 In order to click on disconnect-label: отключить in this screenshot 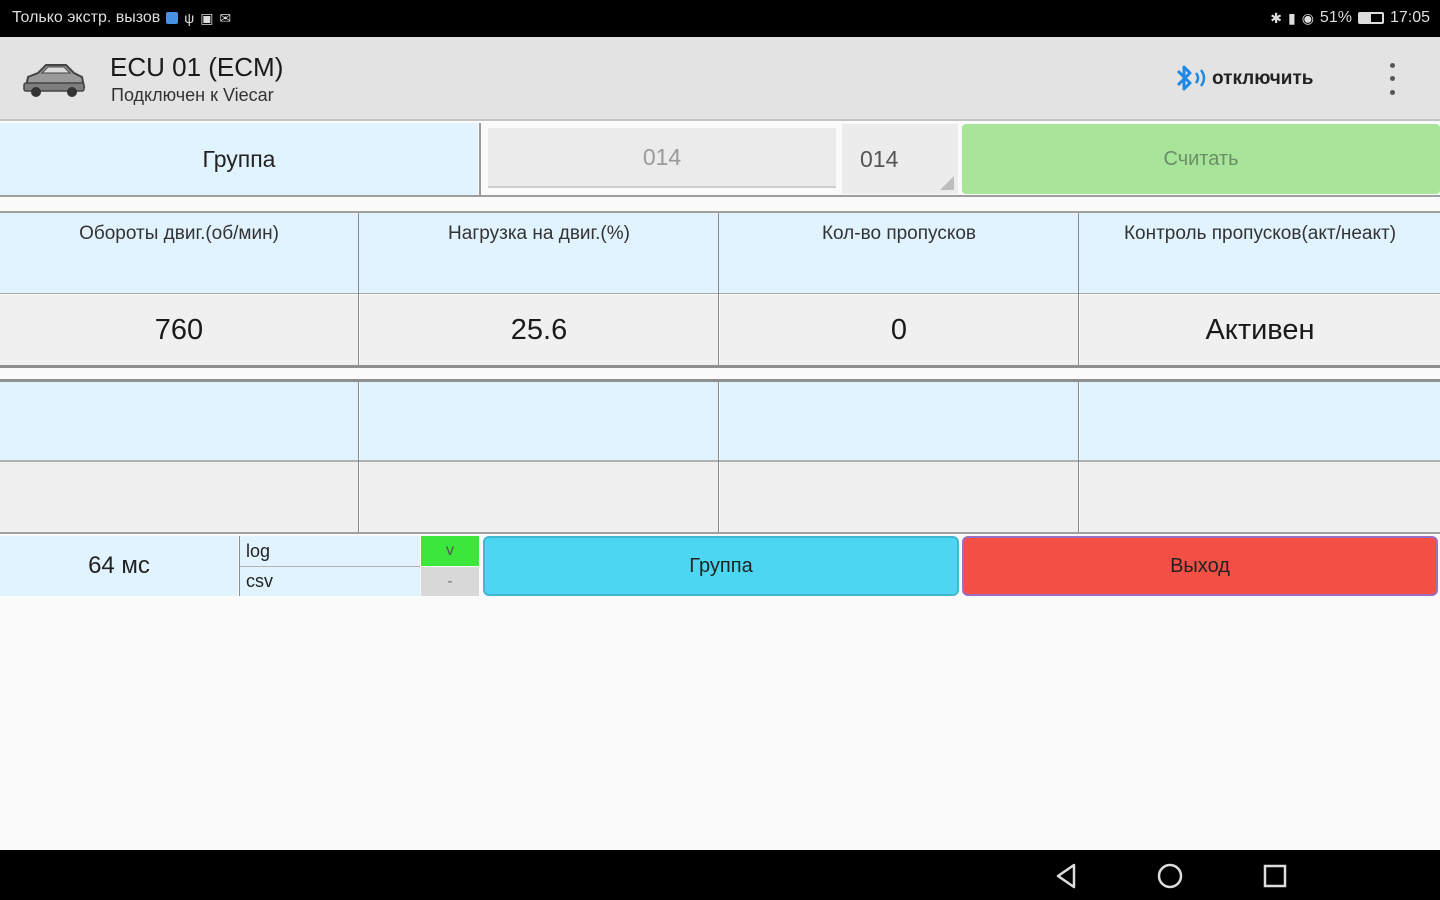, I will do `click(1263, 78)`.